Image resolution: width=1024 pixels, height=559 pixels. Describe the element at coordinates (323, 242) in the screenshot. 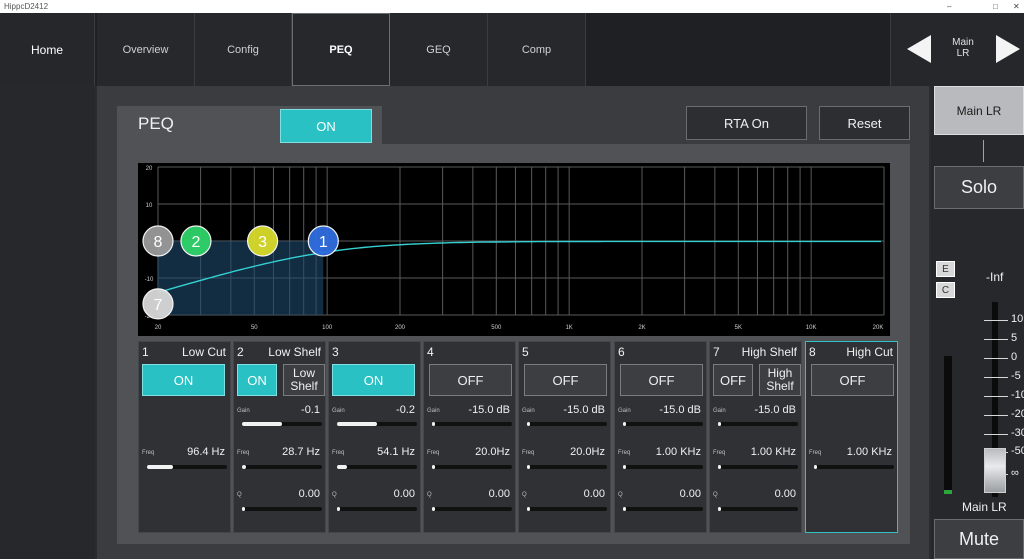

I see `eq-node-label: 1` at that location.